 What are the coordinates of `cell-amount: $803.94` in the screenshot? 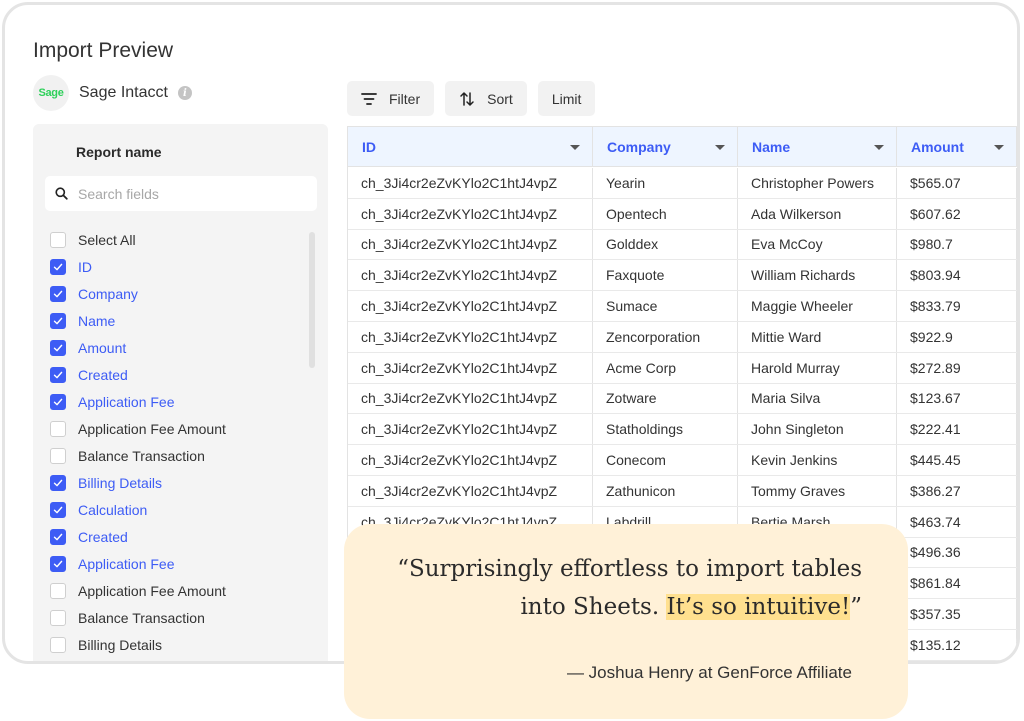 It's located at (957, 275).